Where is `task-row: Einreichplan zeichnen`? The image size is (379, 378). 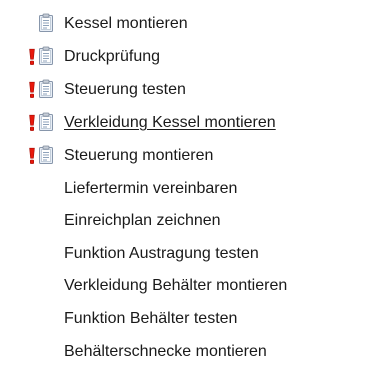 task-row: Einreichplan zeichnen is located at coordinates (189, 221).